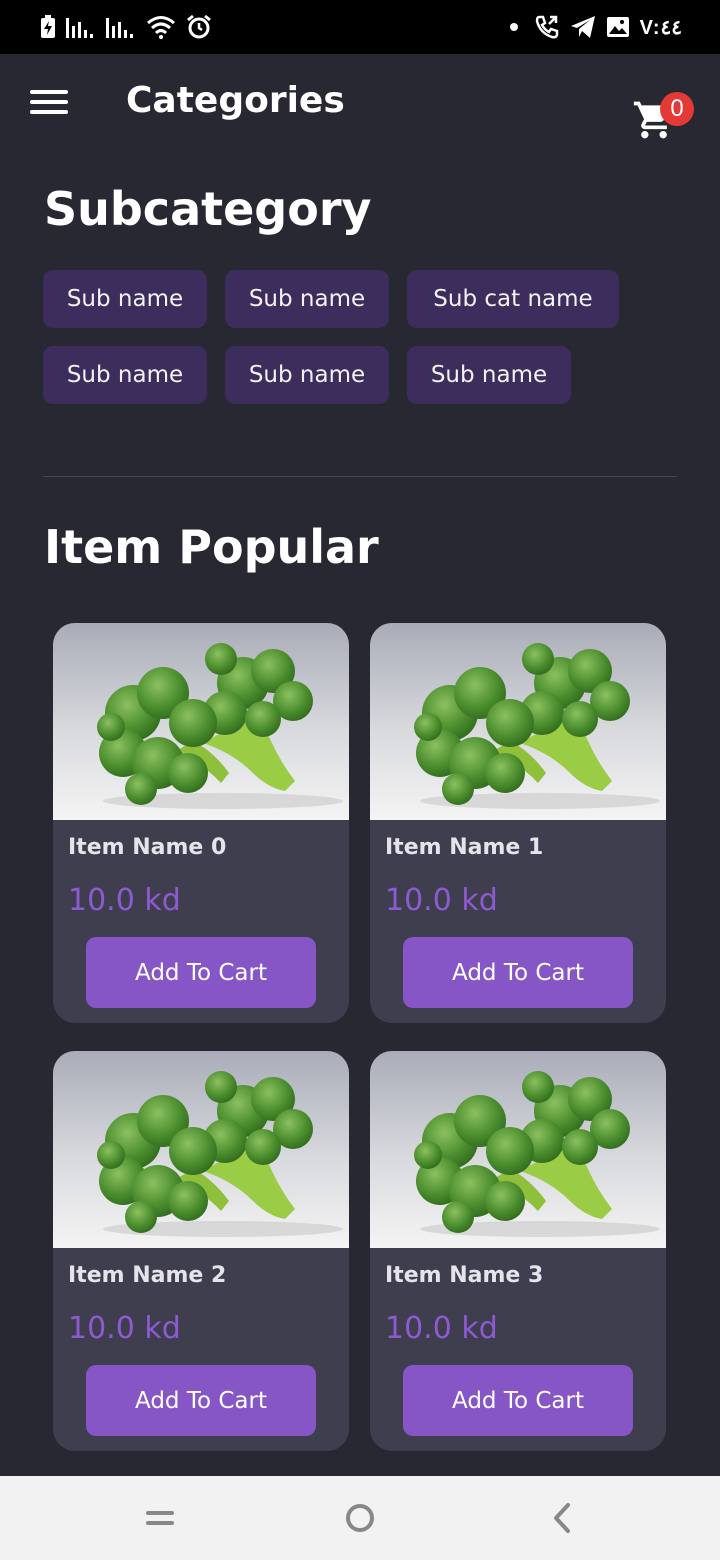 The width and height of the screenshot is (720, 1560). Describe the element at coordinates (562, 1518) in the screenshot. I see `back-icon` at that location.